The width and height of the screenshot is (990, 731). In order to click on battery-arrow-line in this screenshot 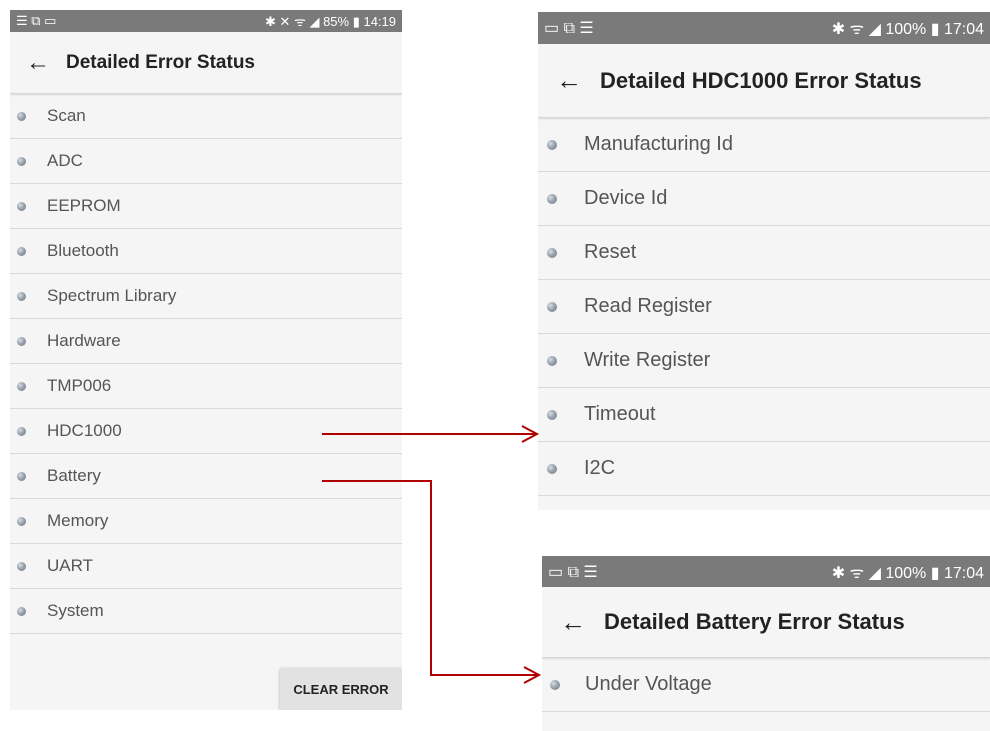, I will do `click(430, 578)`.